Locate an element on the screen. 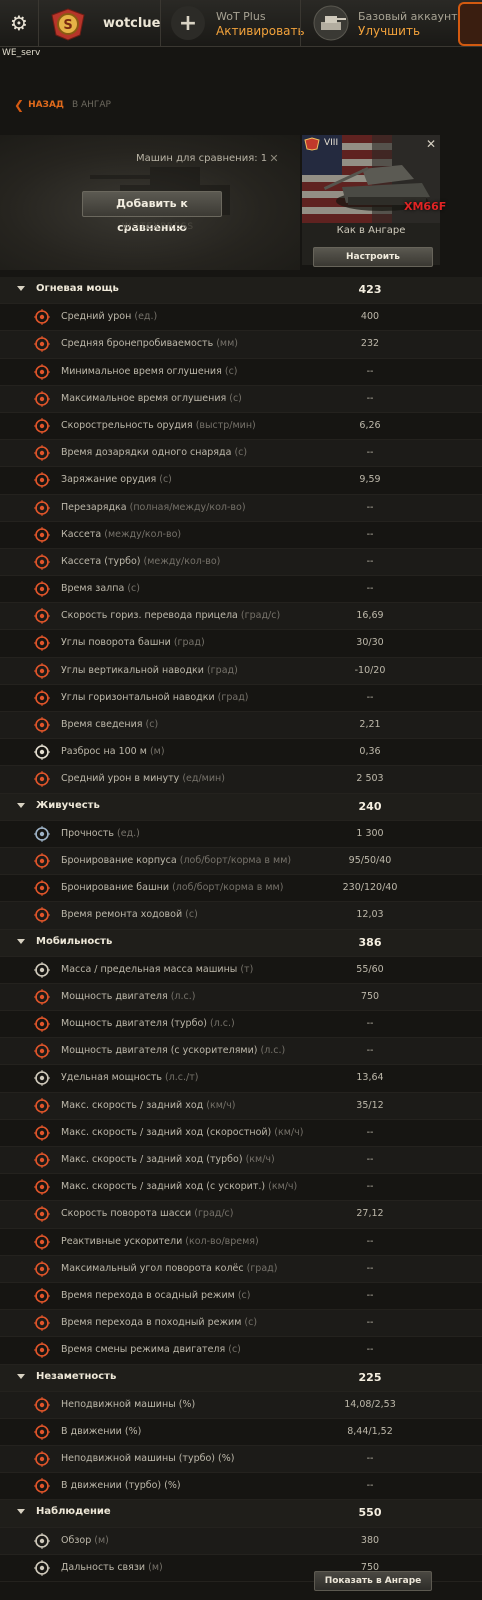  stat-row: Мощность двигателя (л.с.) 750 is located at coordinates (241, 997).